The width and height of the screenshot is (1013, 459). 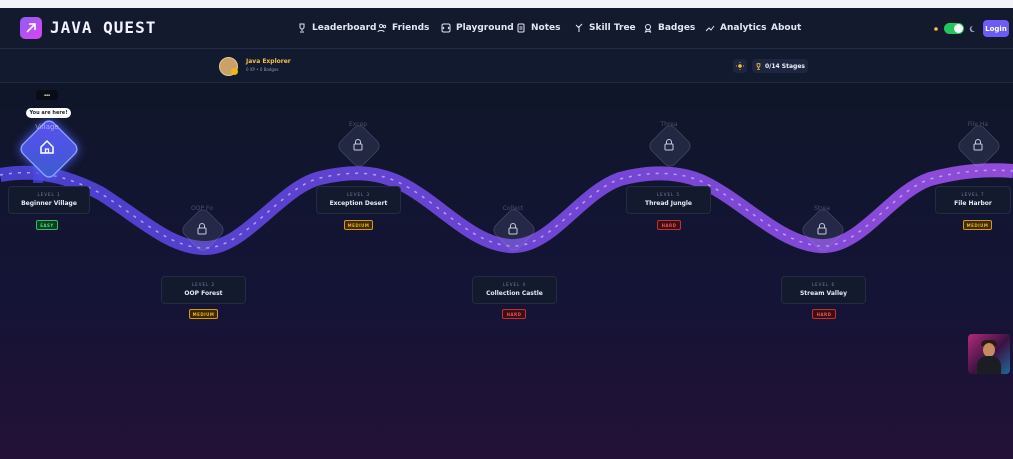 What do you see at coordinates (358, 194) in the screenshot?
I see `level-number: LEVEL 3` at bounding box center [358, 194].